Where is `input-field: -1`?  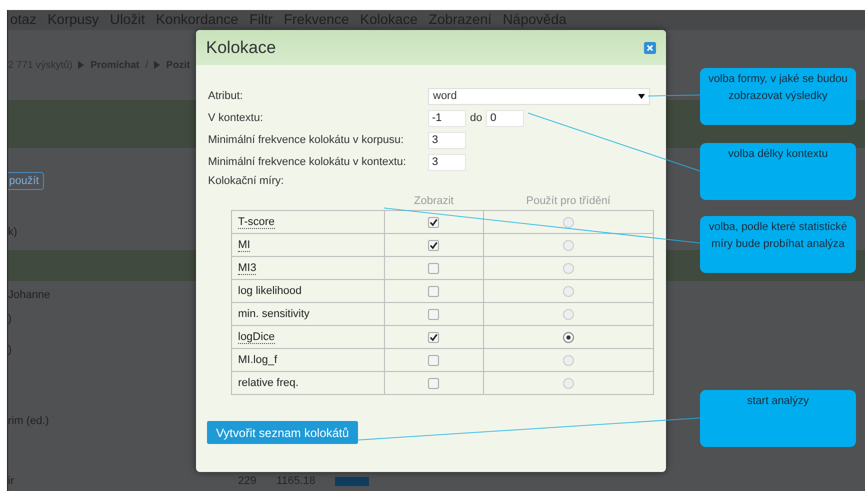 input-field: -1 is located at coordinates (447, 118).